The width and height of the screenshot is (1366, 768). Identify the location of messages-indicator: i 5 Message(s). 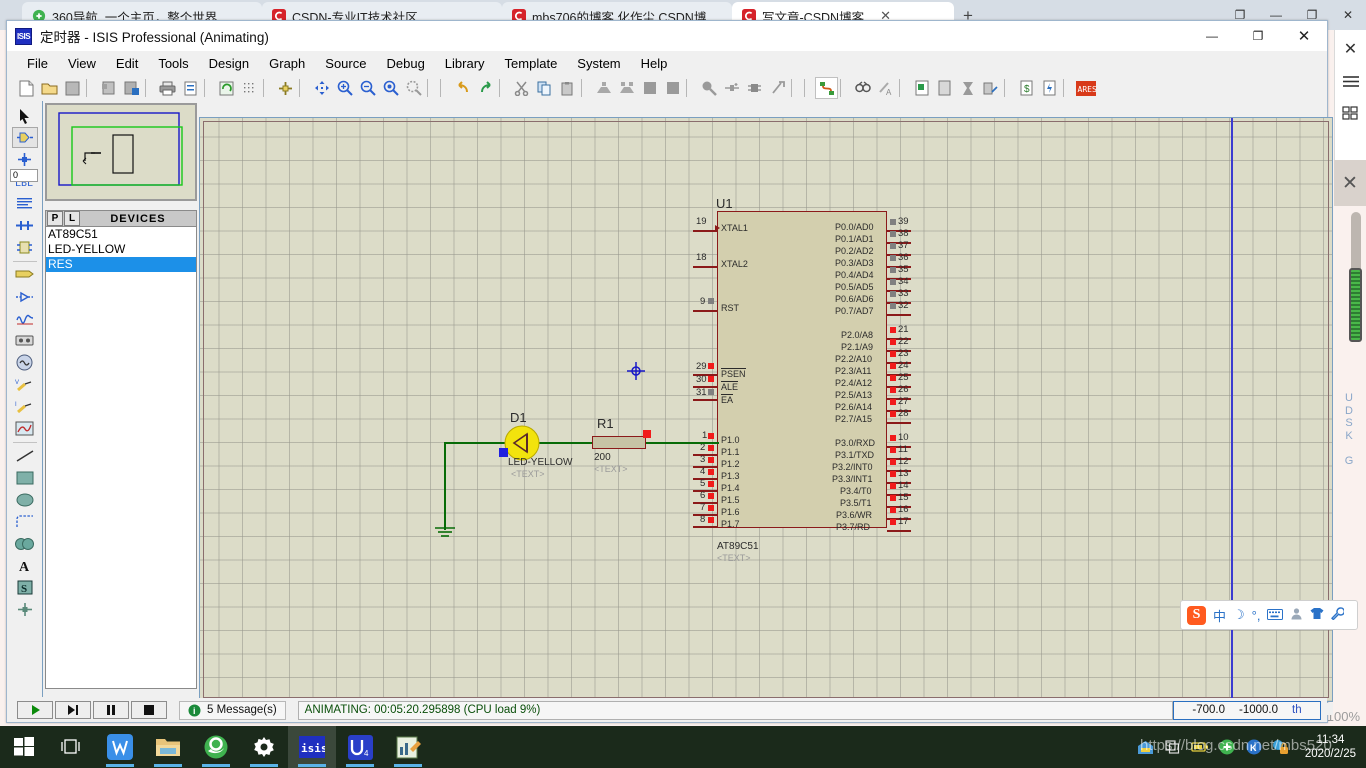
(232, 710).